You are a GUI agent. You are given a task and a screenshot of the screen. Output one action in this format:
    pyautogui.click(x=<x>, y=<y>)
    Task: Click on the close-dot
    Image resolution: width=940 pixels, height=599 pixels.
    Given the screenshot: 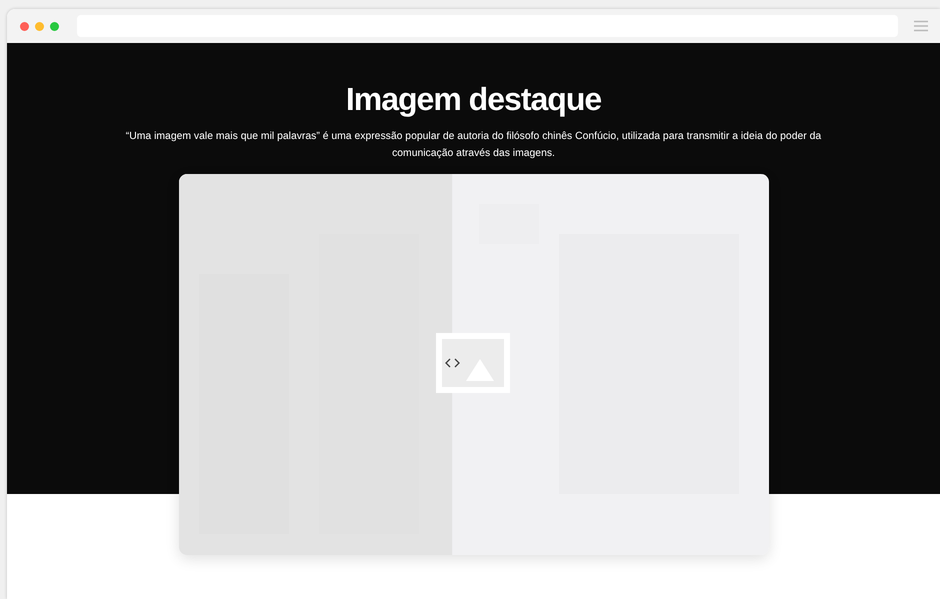 What is the action you would take?
    pyautogui.click(x=24, y=26)
    